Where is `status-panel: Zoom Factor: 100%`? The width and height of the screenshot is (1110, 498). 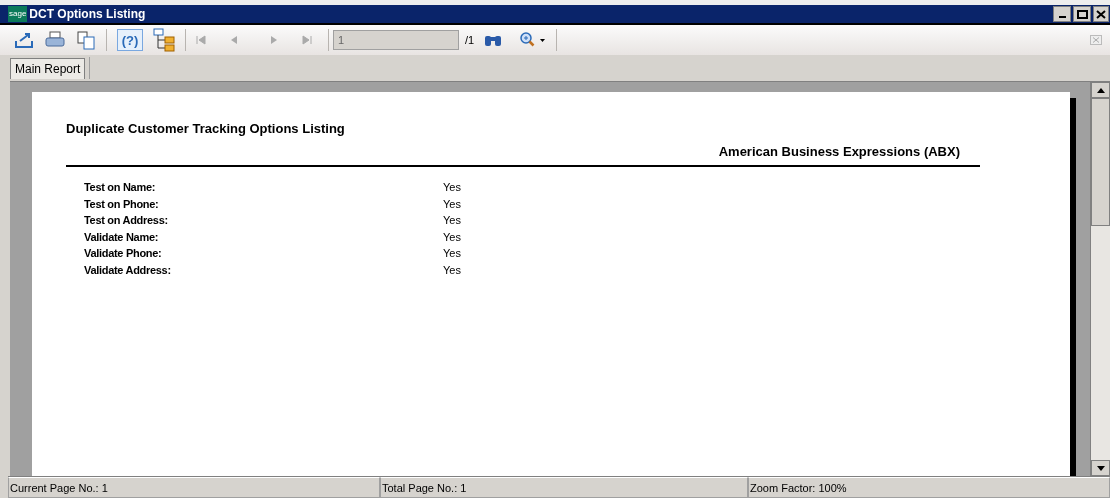 status-panel: Zoom Factor: 100% is located at coordinates (929, 487).